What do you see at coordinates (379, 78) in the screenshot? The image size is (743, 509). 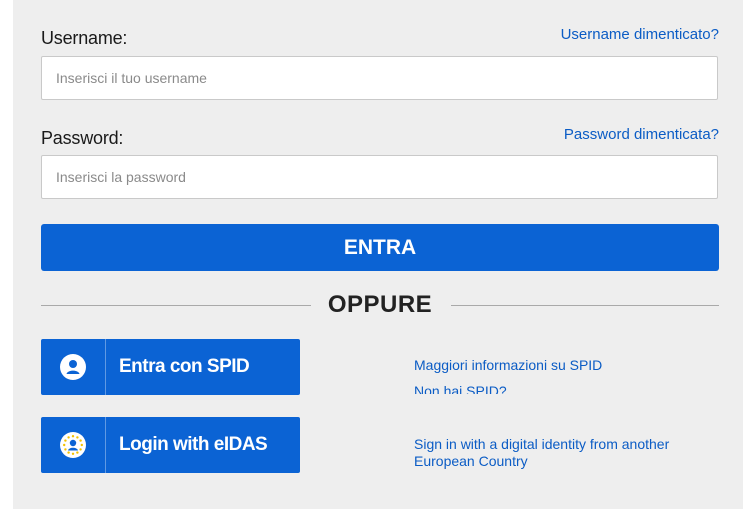 I see `username-input` at bounding box center [379, 78].